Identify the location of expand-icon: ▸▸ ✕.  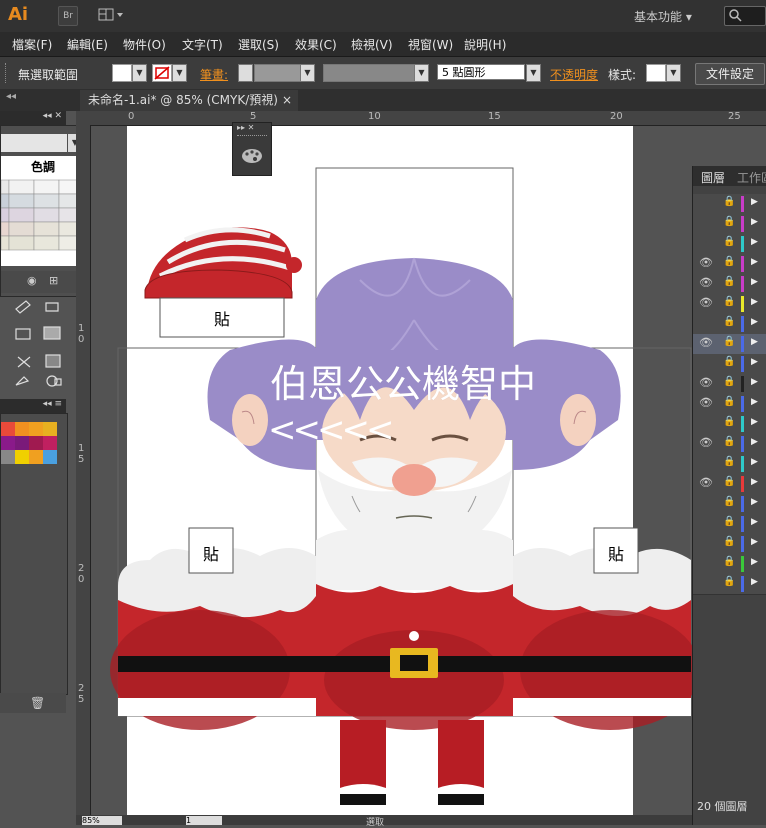
(245, 127).